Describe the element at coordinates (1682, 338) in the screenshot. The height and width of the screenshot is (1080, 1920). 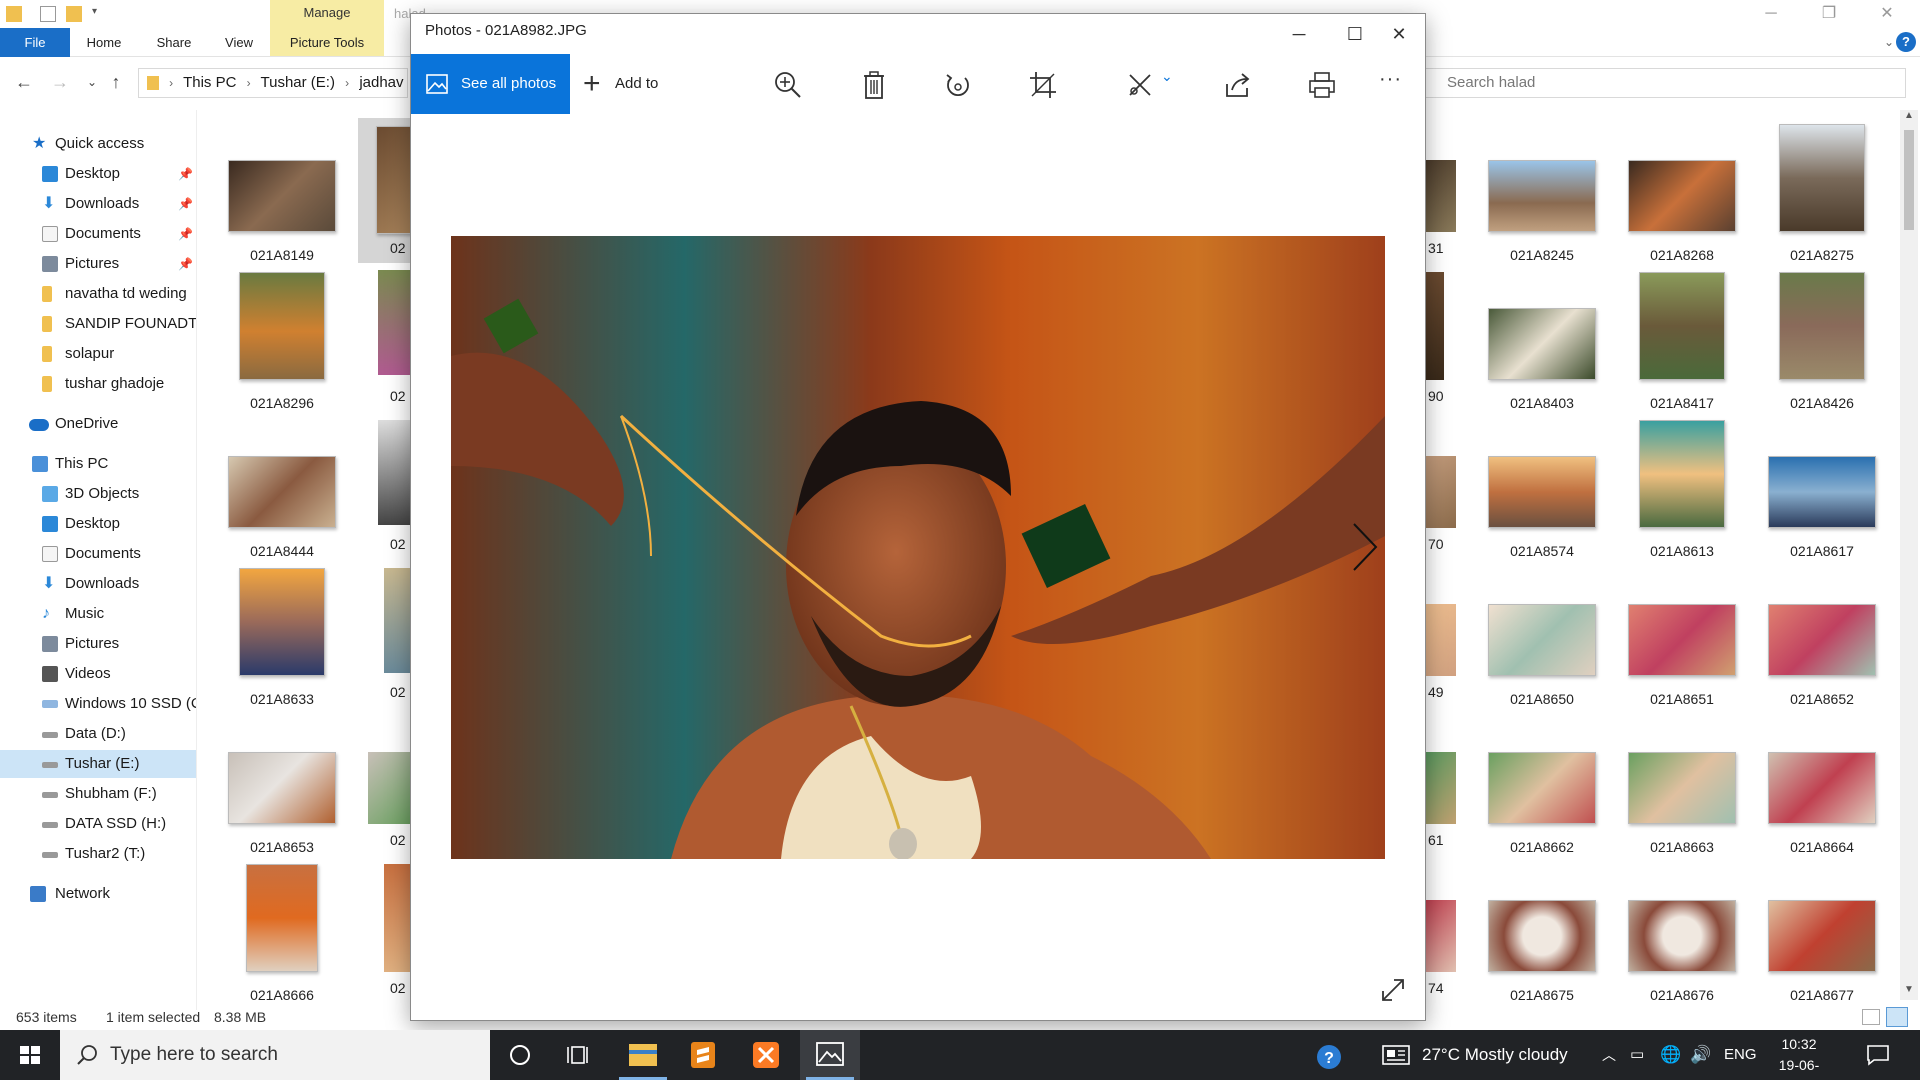
I see `file-thumbnail: 021A8417` at that location.